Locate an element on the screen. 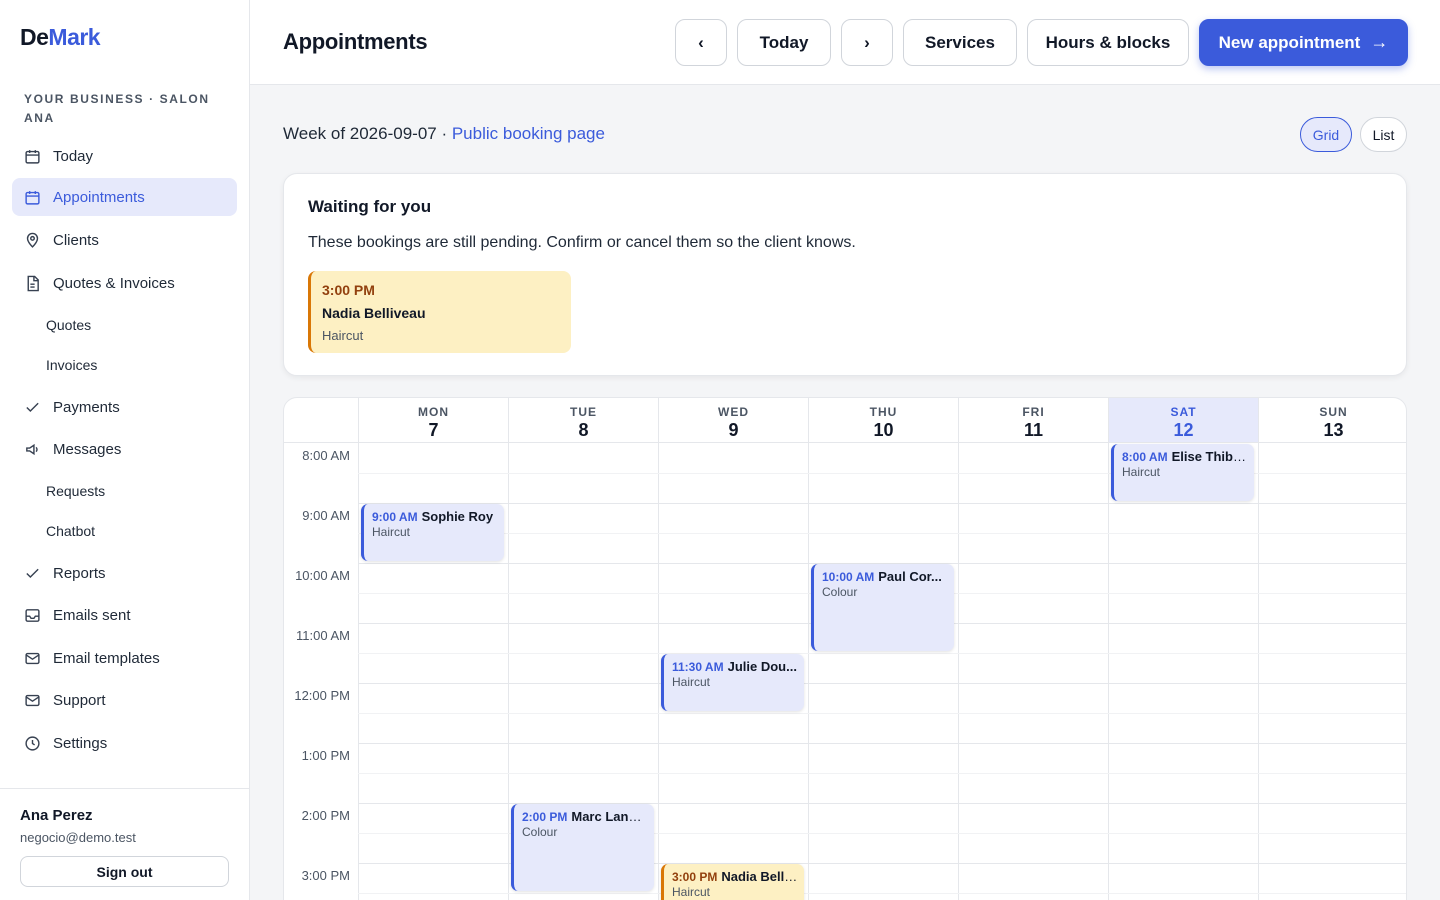  brand-part-2: Mark is located at coordinates (74, 37).